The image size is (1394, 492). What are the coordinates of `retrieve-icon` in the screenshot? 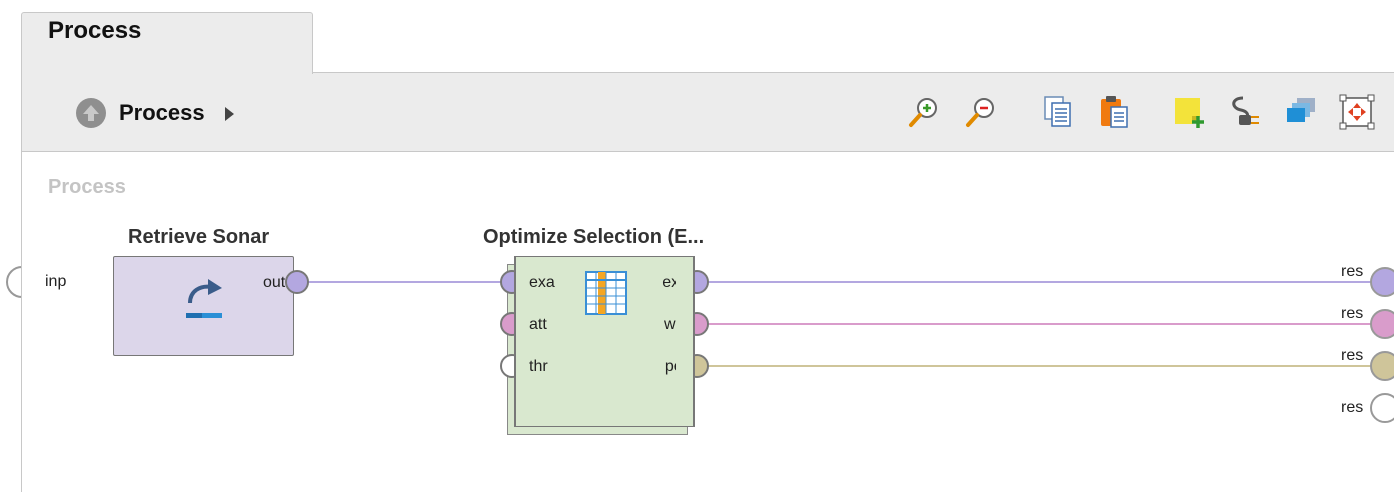 It's located at (204, 298).